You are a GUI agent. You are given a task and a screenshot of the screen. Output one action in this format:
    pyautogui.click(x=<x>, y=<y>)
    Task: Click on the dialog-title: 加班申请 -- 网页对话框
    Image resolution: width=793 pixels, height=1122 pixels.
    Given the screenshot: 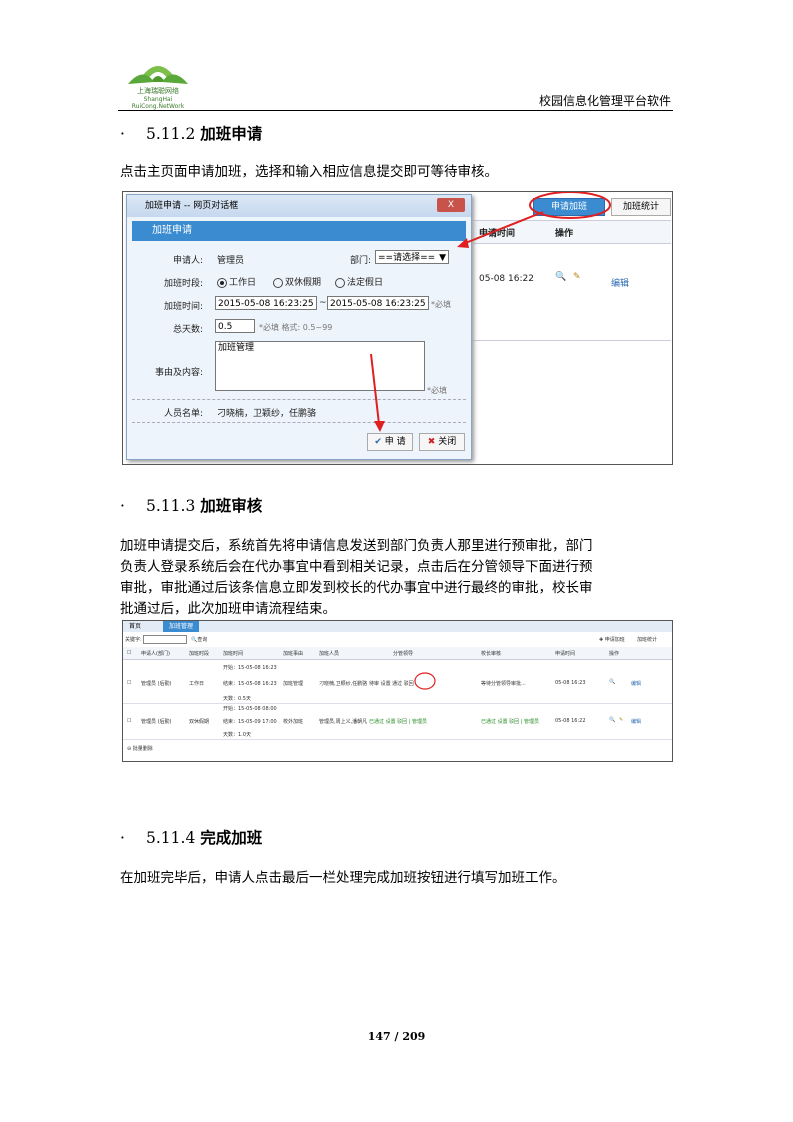 What is the action you would take?
    pyautogui.click(x=299, y=206)
    